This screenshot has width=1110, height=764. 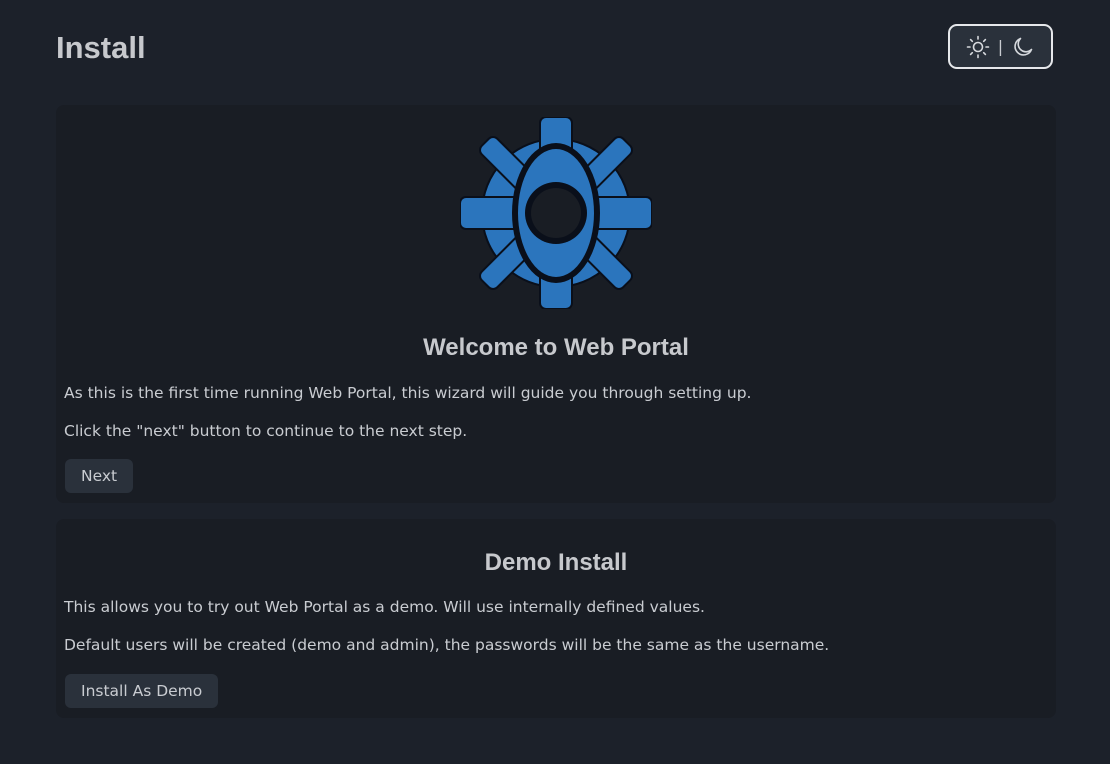 I want to click on sun-icon, so click(x=978, y=47).